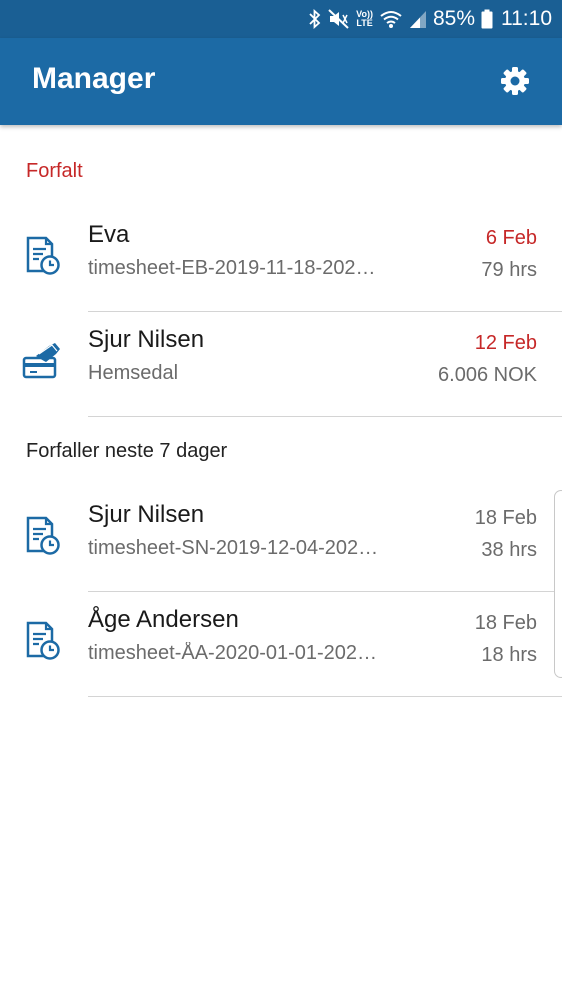 The height and width of the screenshot is (999, 562). I want to click on section-header-overdue: Forfalt, so click(54, 171).